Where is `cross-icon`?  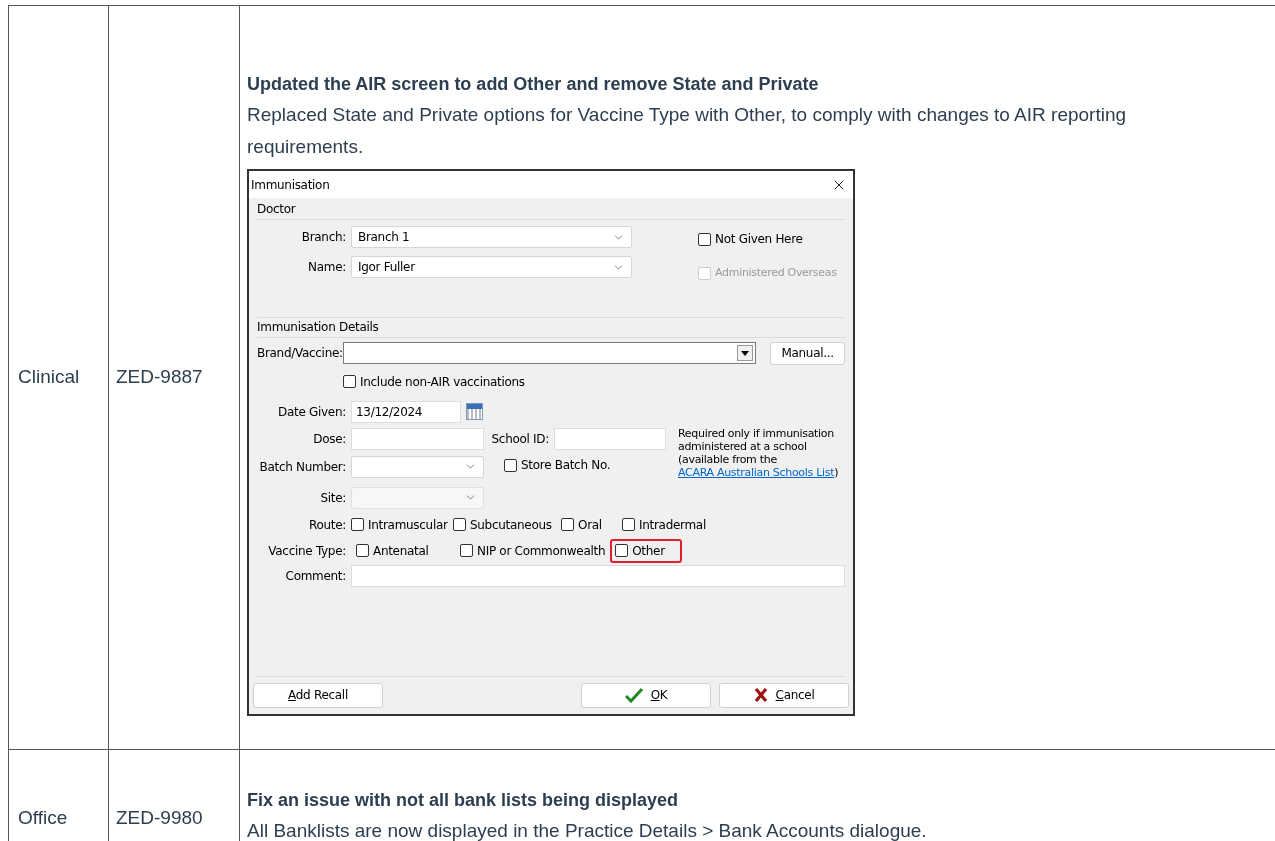 cross-icon is located at coordinates (760, 695).